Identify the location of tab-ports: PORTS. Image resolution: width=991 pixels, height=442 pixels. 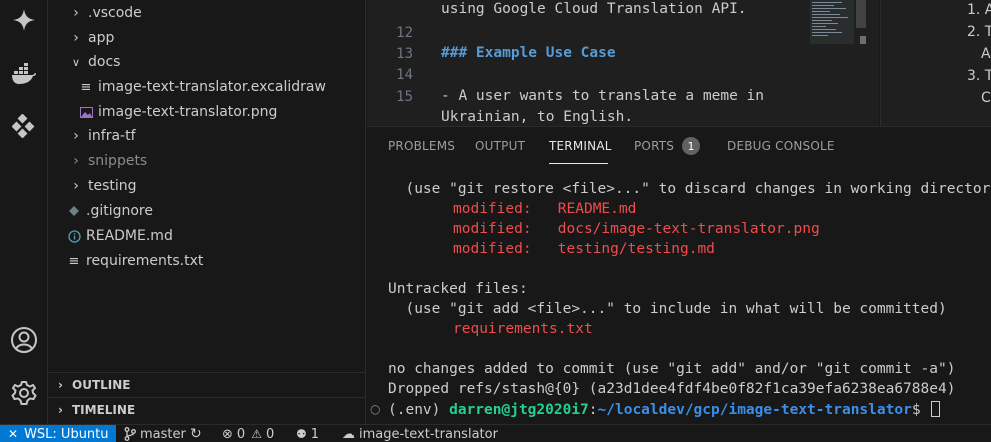
(654, 146).